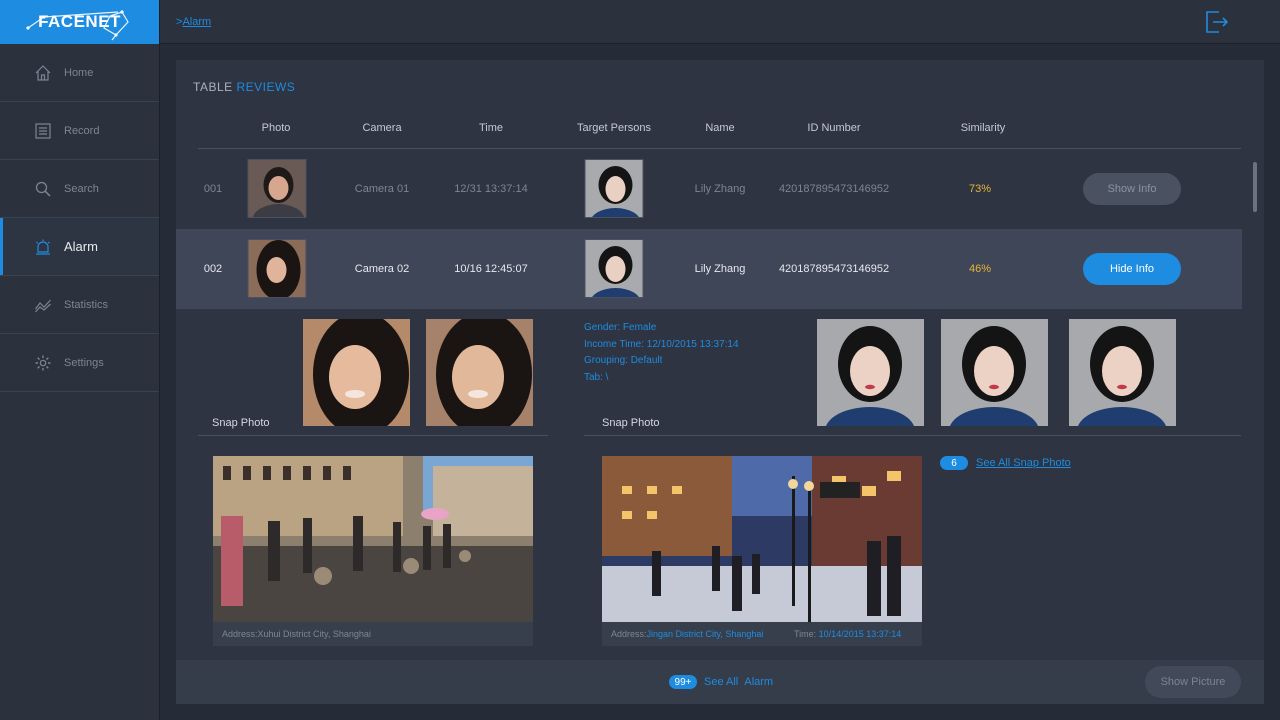 The height and width of the screenshot is (720, 1280). I want to click on hide-info-button: Hide Info, so click(1132, 269).